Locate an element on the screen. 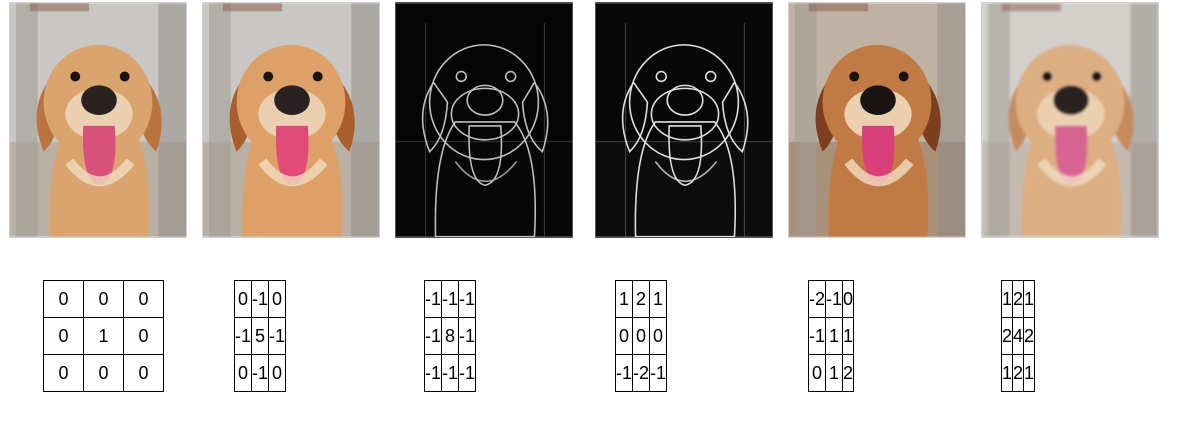 The image size is (1177, 443). kernel-row: -1 8 -1 is located at coordinates (450, 336).